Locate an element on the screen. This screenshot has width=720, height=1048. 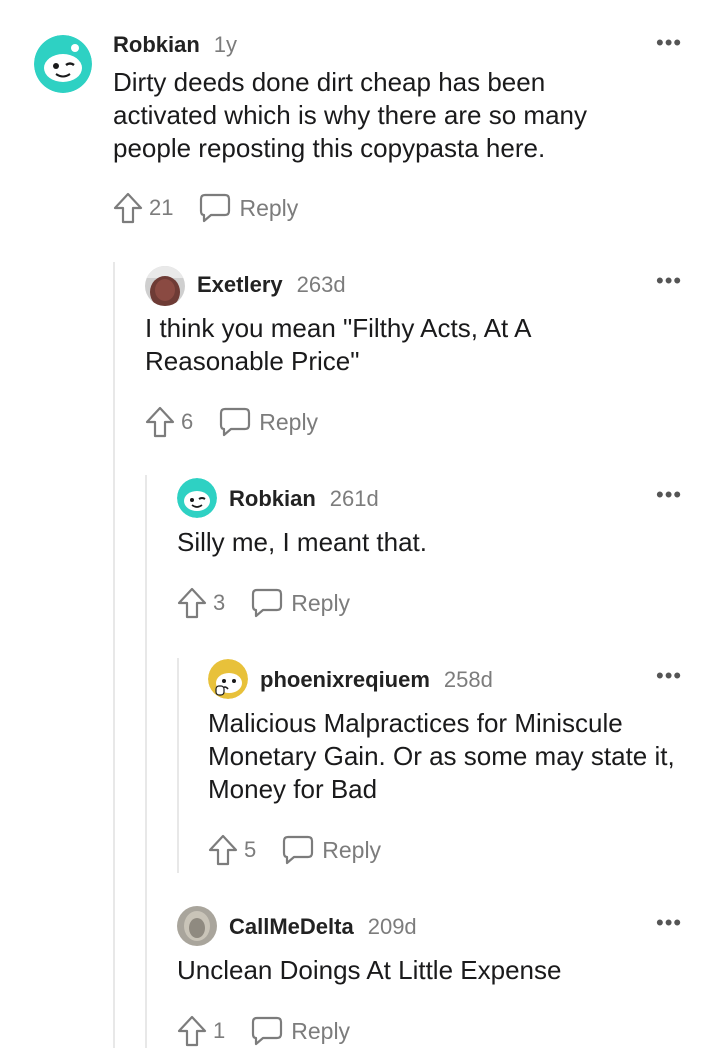
upvote-button: 21 is located at coordinates (143, 208).